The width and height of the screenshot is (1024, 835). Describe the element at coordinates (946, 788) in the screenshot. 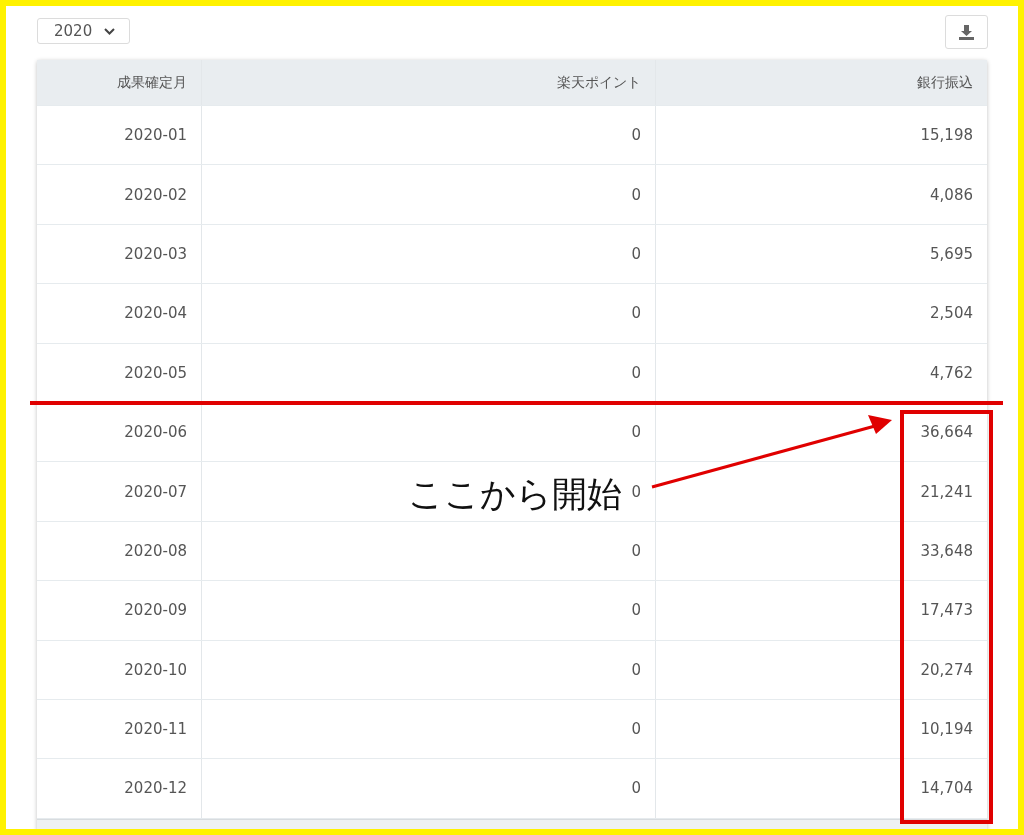

I see `table-cell: 14,704` at that location.